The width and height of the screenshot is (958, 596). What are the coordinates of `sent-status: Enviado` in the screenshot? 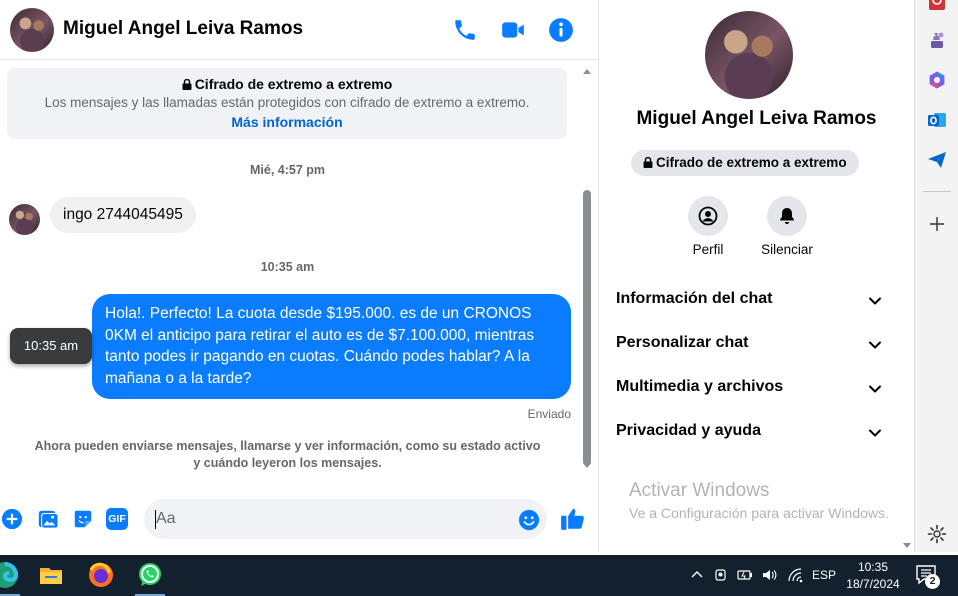 It's located at (549, 414).